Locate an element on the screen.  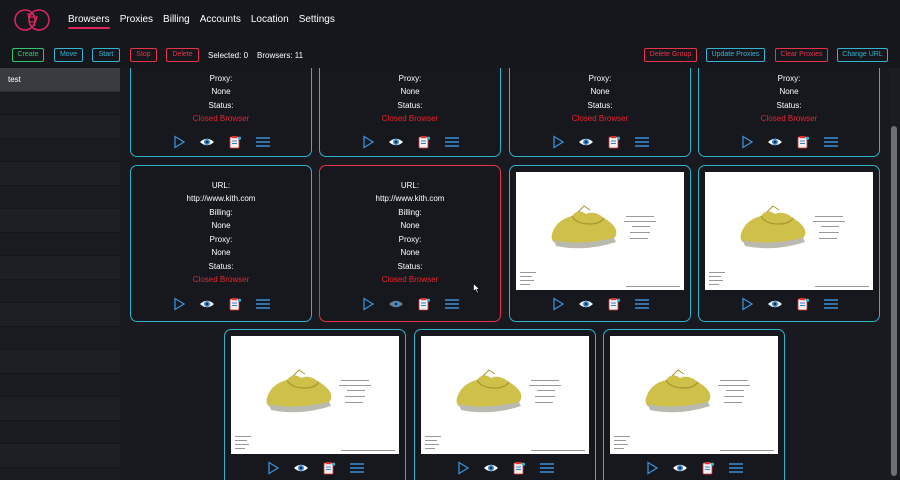
nav-billing: Billing is located at coordinates (176, 21).